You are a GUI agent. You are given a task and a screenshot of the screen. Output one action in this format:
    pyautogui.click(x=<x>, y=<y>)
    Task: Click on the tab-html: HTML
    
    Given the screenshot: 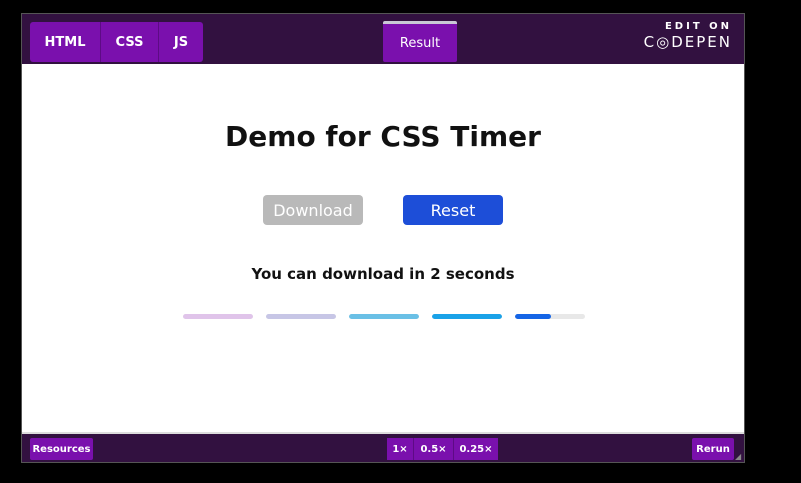 What is the action you would take?
    pyautogui.click(x=65, y=42)
    